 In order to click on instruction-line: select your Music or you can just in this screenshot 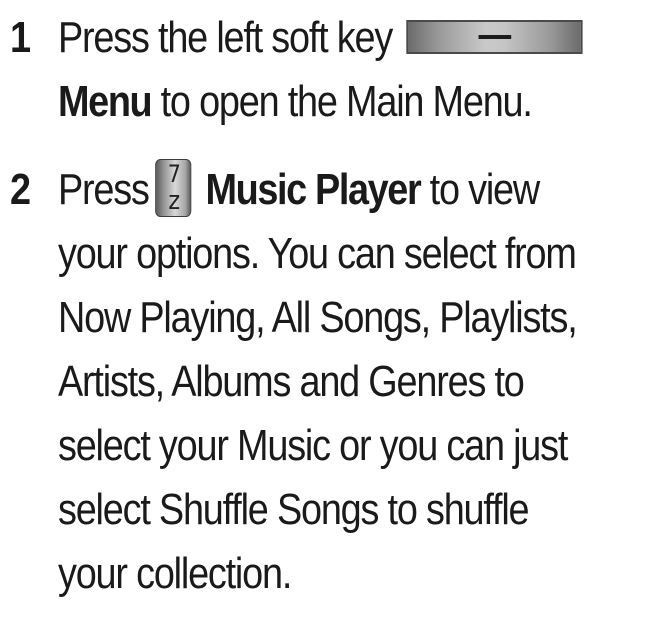, I will do `click(313, 445)`.